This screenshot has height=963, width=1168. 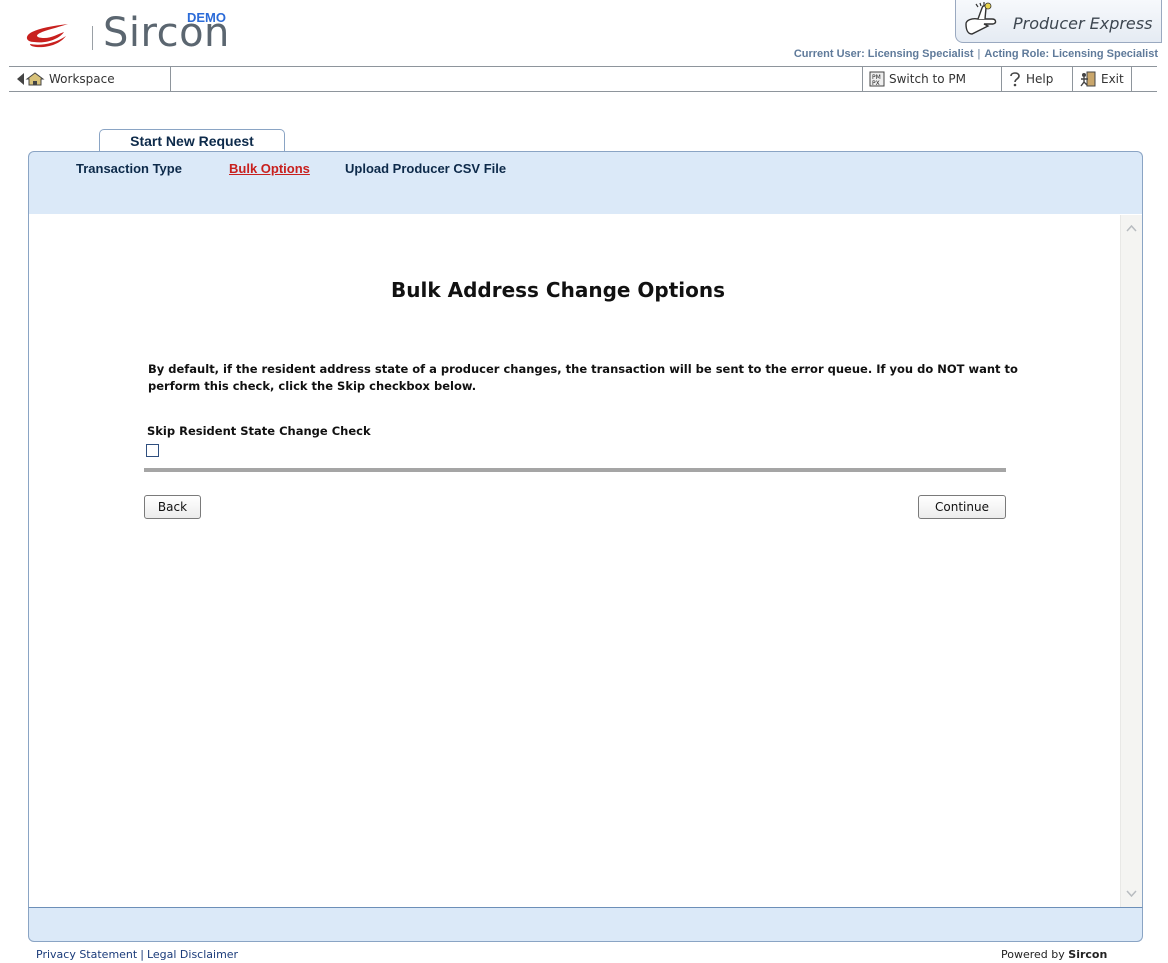 What do you see at coordinates (585, 924) in the screenshot?
I see `panel-footer-bar` at bounding box center [585, 924].